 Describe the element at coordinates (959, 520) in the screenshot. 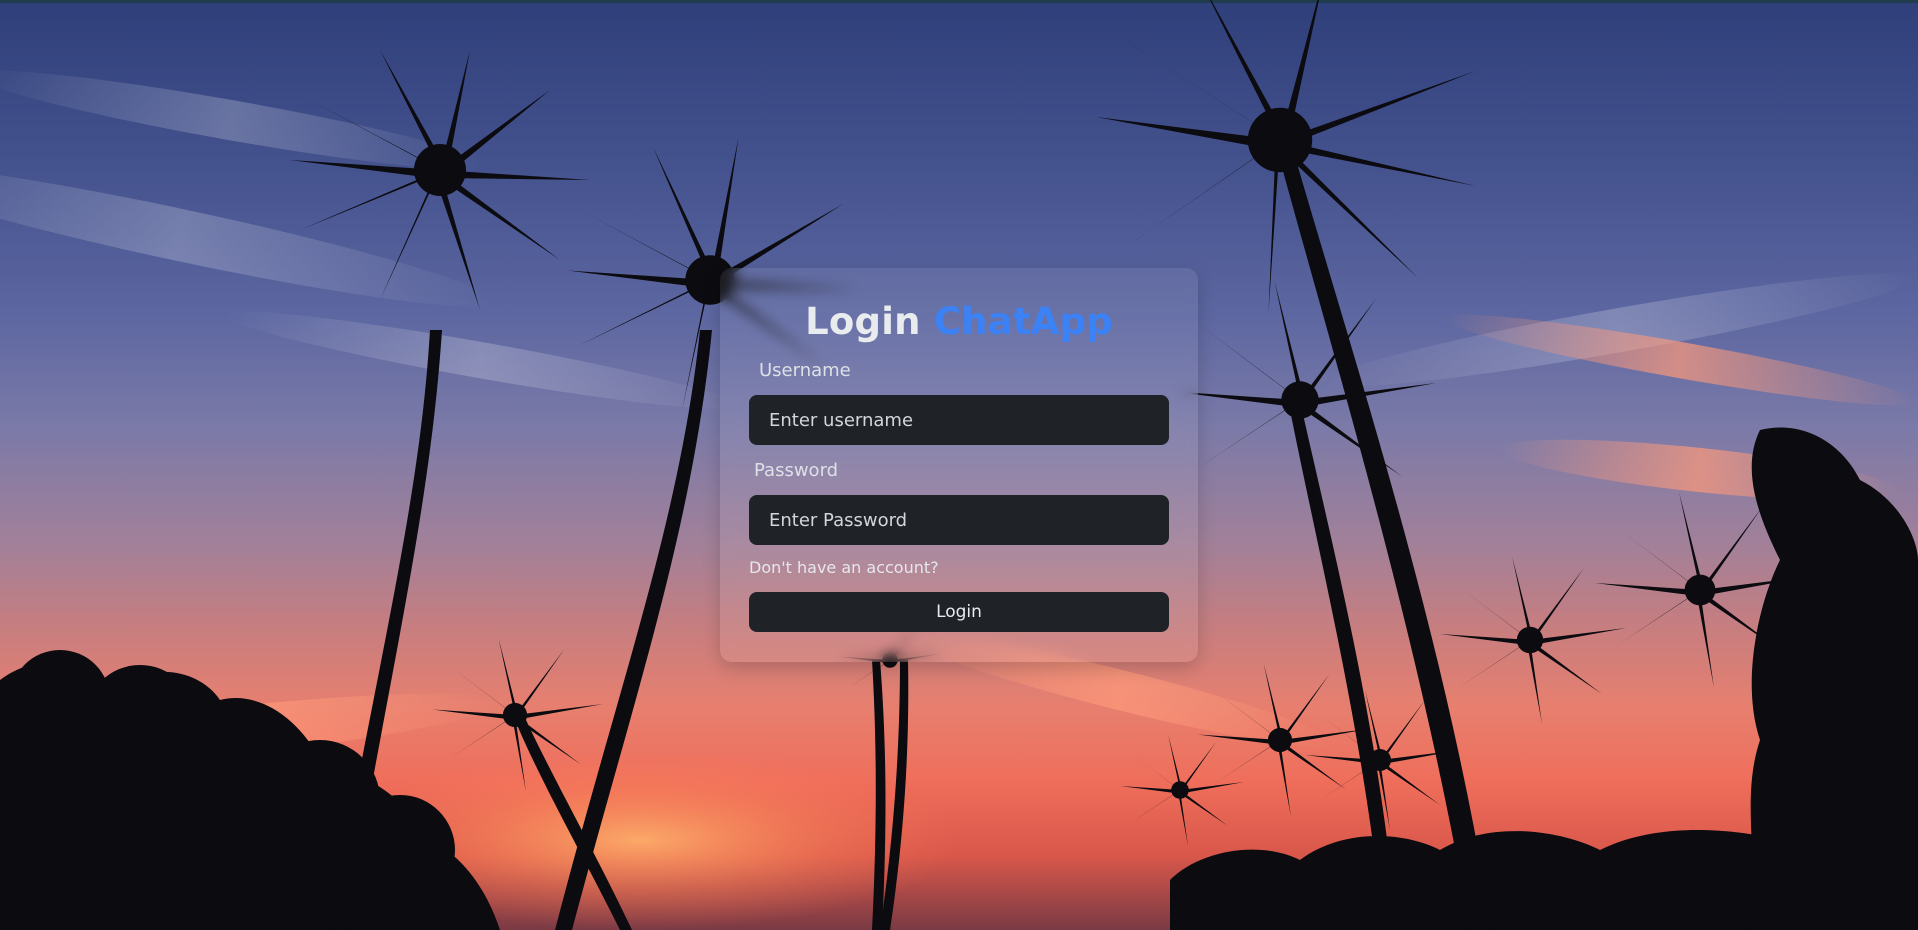

I see `password-input` at that location.